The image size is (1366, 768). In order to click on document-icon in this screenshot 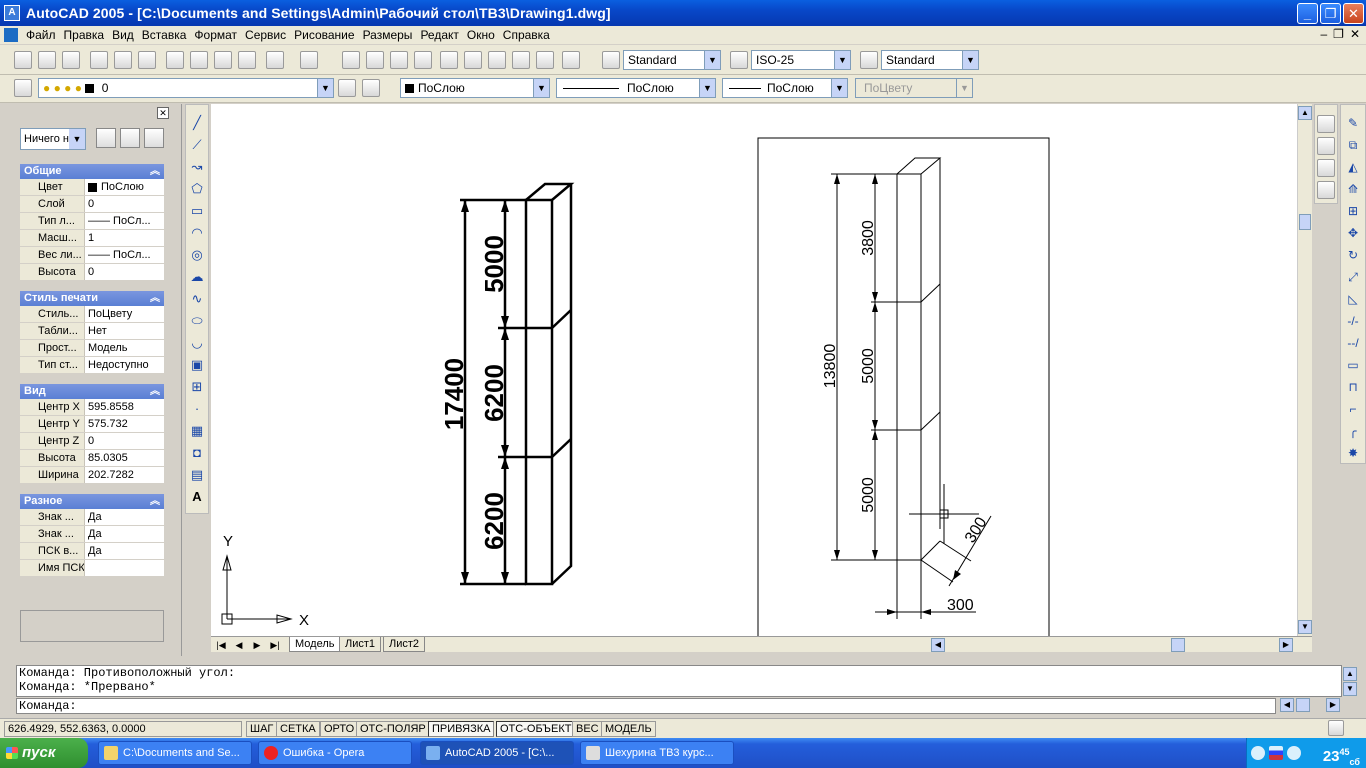, I will do `click(11, 35)`.